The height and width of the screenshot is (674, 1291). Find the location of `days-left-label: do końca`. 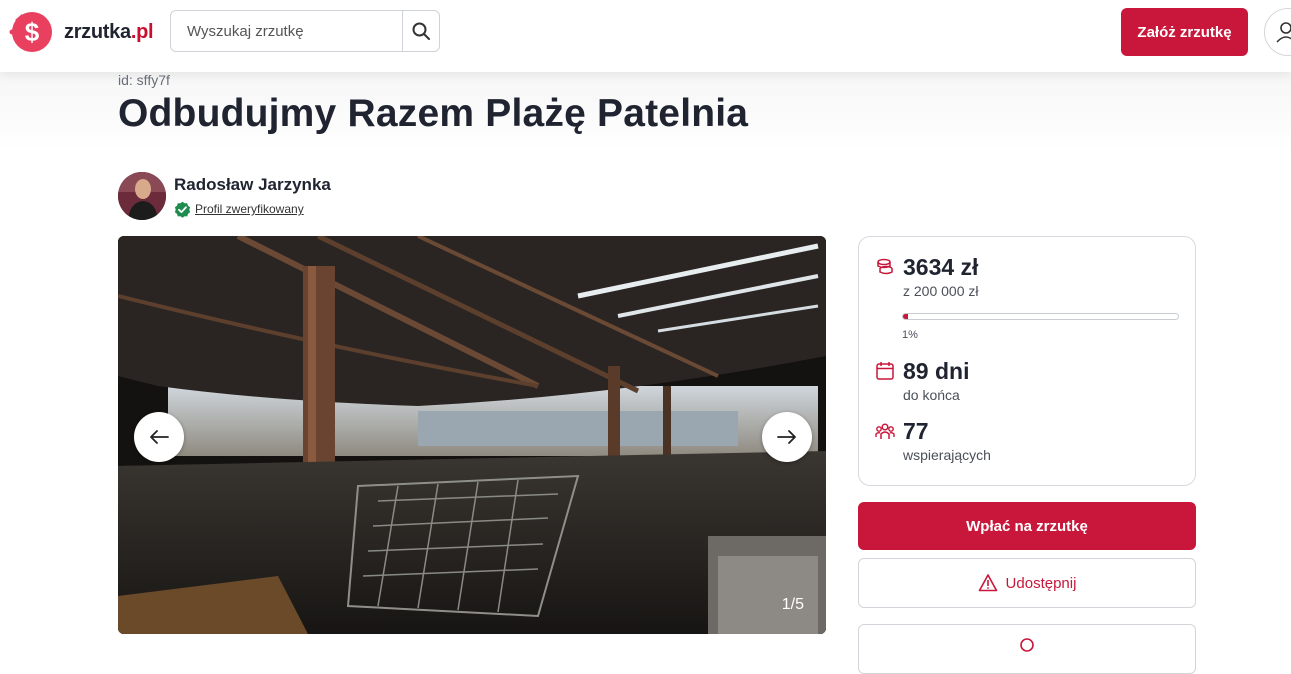

days-left-label: do końca is located at coordinates (931, 395).